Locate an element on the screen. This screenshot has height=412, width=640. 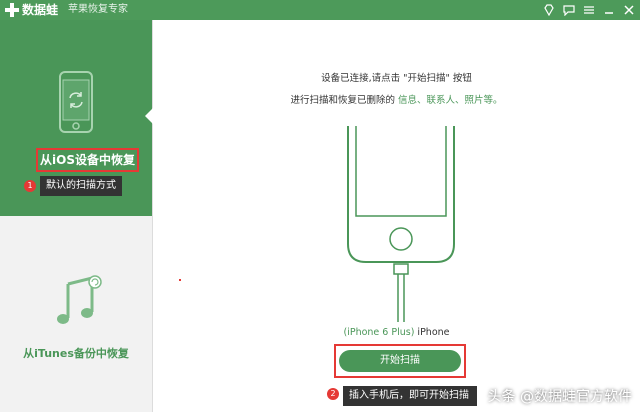
annotation-number-badge: 2 is located at coordinates (333, 394).